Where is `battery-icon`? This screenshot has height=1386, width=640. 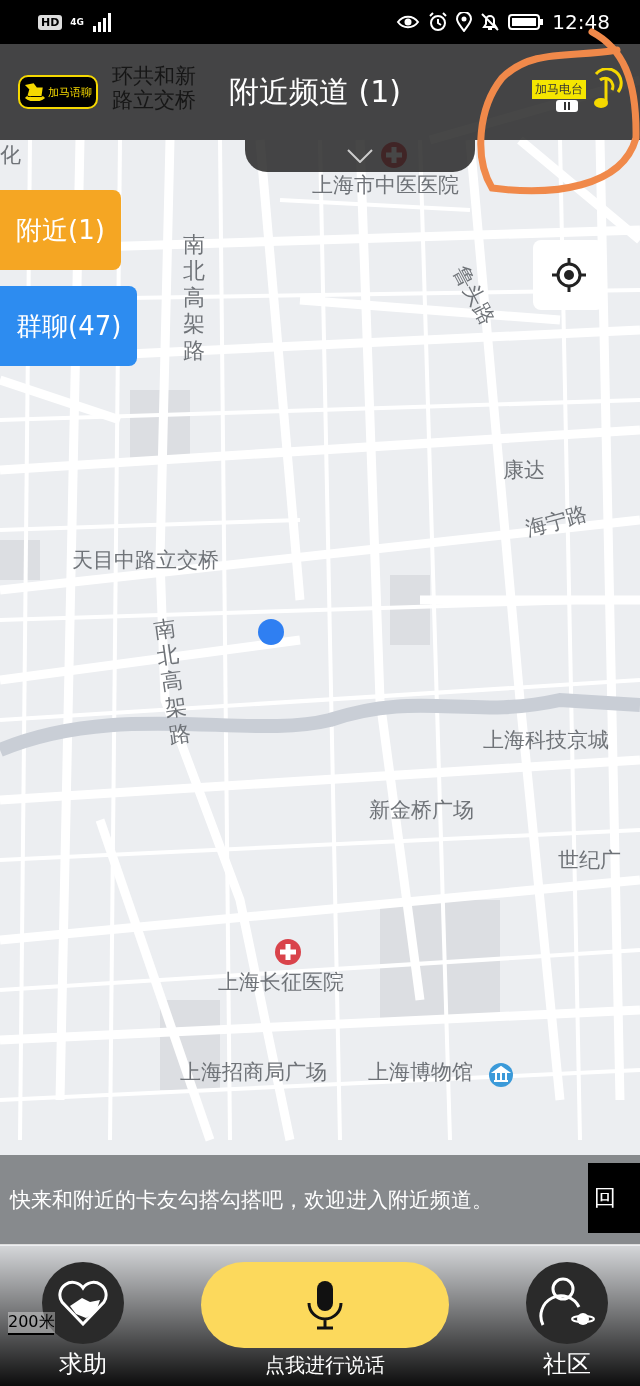 battery-icon is located at coordinates (526, 22).